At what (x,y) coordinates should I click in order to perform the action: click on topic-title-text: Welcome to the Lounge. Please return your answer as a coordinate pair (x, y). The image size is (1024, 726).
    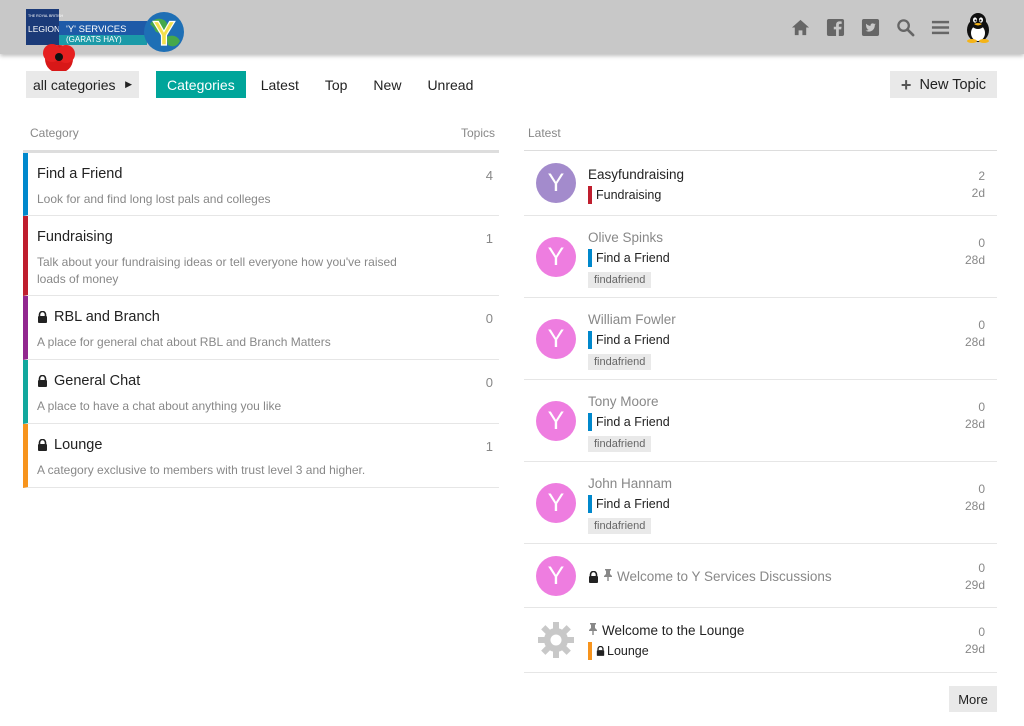
    Looking at the image, I should click on (673, 630).